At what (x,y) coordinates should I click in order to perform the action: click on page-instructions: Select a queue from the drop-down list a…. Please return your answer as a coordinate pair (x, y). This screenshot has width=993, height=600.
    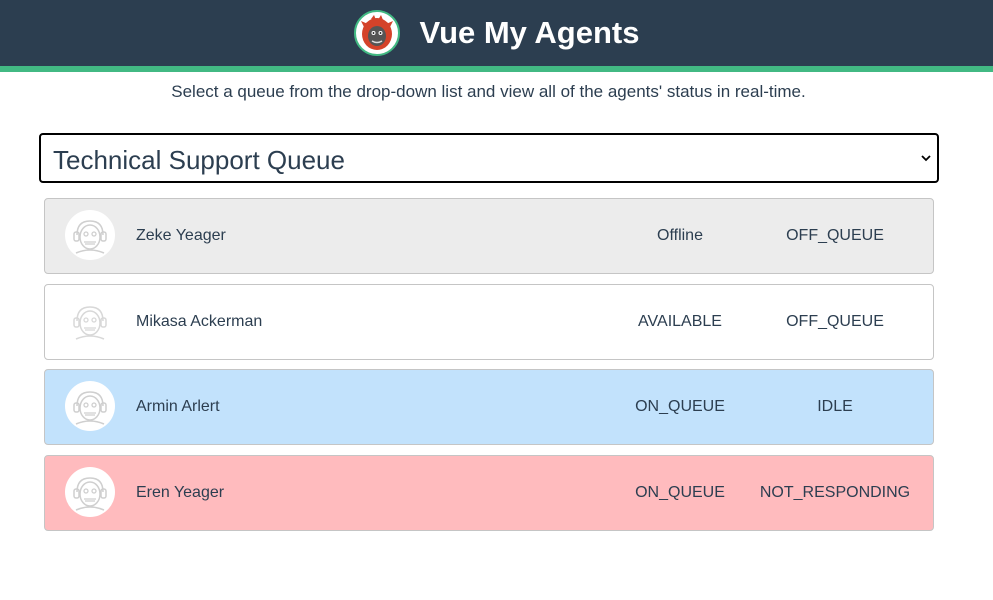
    Looking at the image, I should click on (488, 91).